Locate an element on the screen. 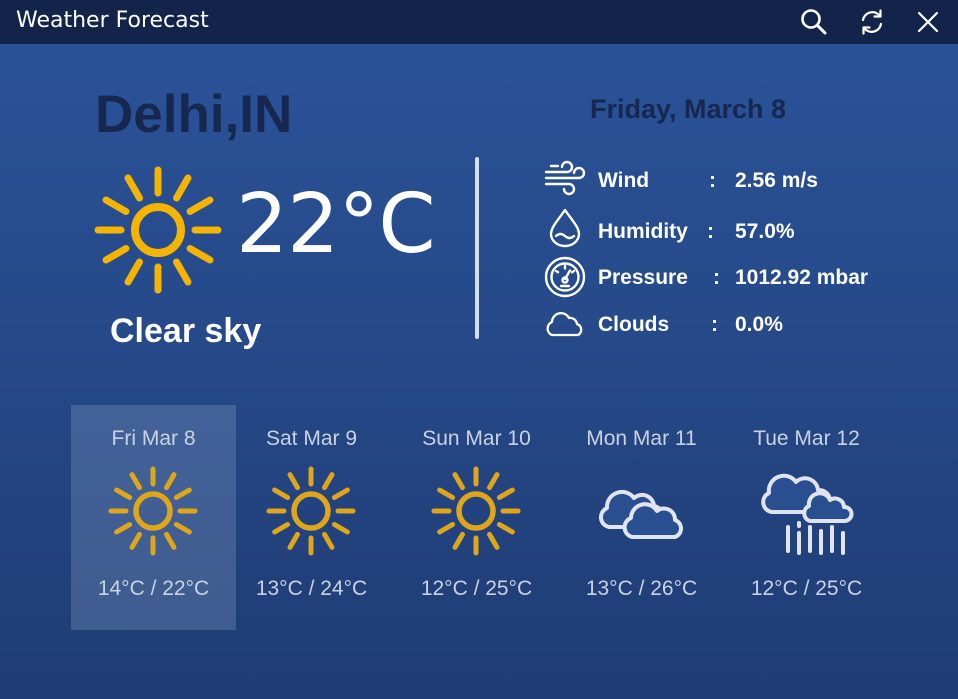 The image size is (958, 699). wind-colon: : is located at coordinates (712, 180).